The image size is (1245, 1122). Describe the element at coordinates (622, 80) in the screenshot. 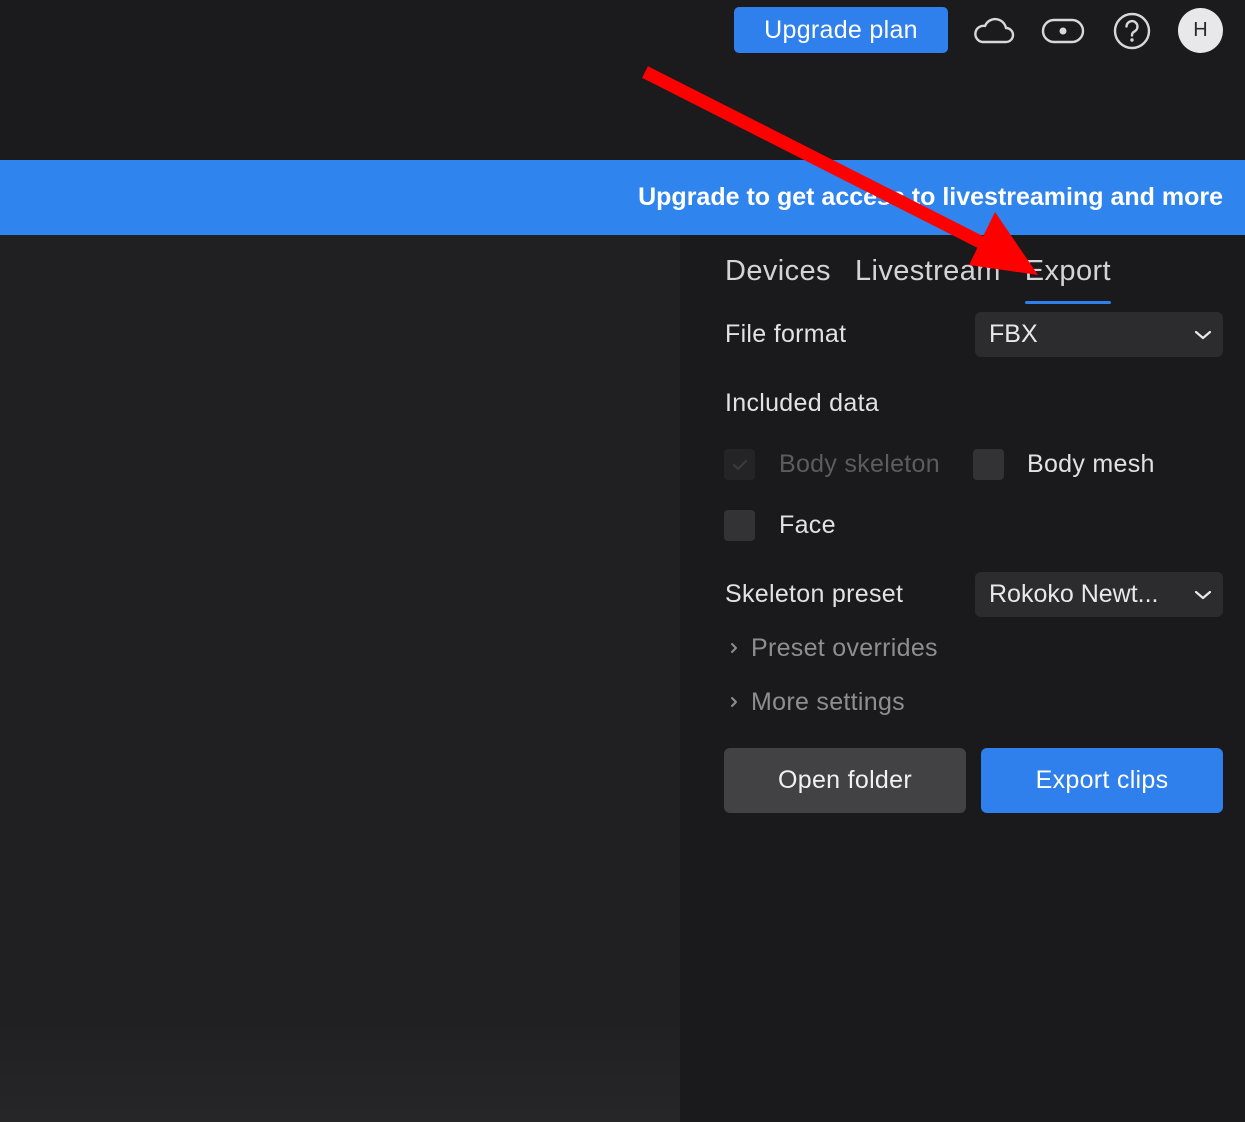

I see `top-bar: Upgrade plan H` at that location.